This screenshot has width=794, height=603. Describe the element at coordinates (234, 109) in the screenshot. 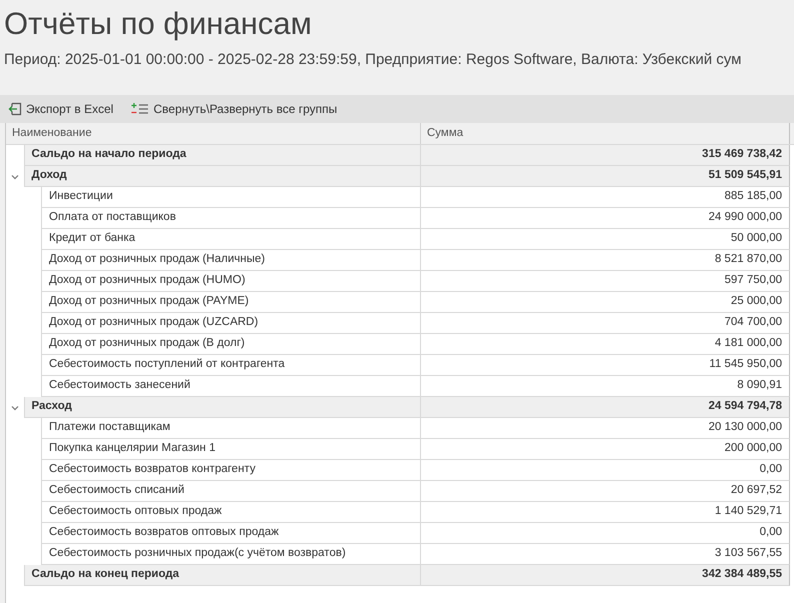

I see `expand-collapse-button: Свернуть\Развернуть все группы` at that location.